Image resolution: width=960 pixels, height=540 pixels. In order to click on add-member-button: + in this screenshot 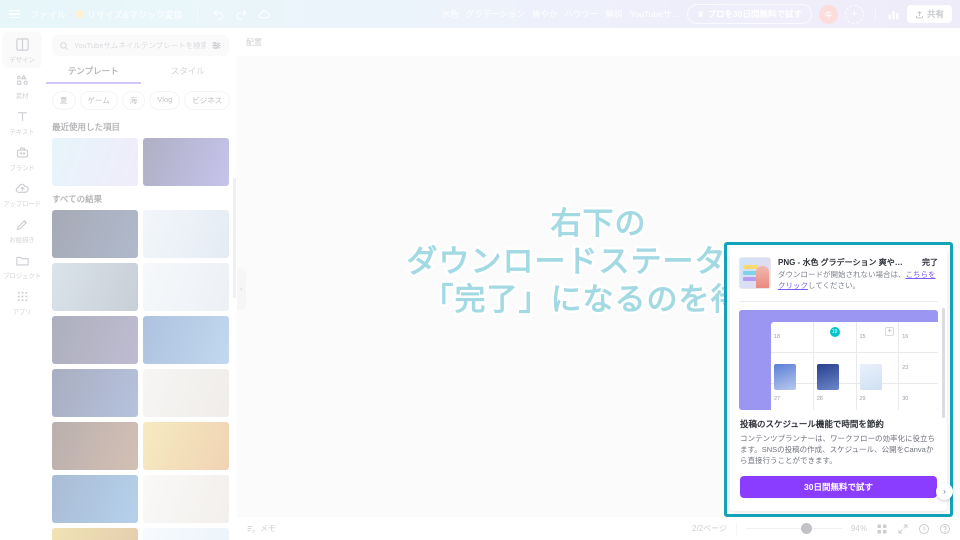, I will do `click(854, 14)`.